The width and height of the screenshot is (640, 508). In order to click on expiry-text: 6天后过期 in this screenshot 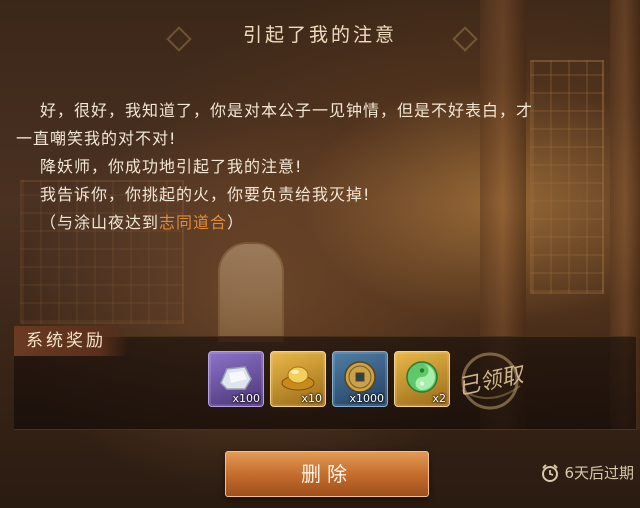, I will do `click(599, 473)`.